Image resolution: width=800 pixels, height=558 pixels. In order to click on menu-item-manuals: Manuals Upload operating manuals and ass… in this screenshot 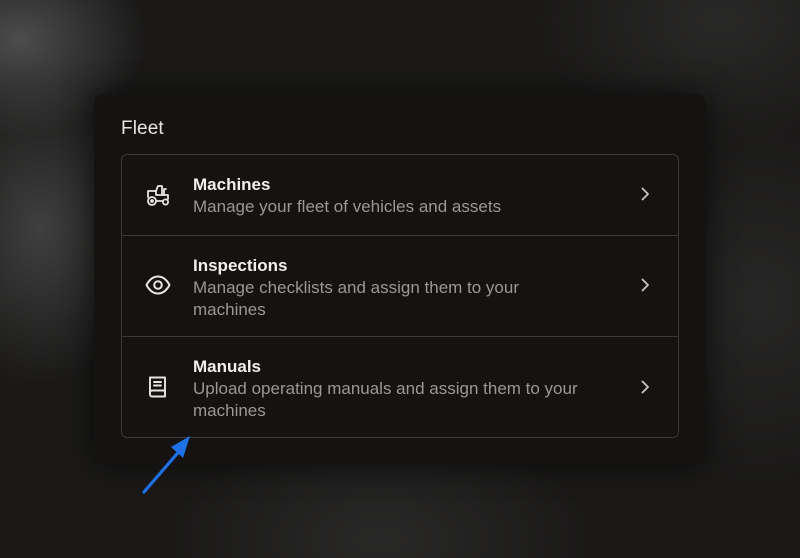, I will do `click(400, 386)`.